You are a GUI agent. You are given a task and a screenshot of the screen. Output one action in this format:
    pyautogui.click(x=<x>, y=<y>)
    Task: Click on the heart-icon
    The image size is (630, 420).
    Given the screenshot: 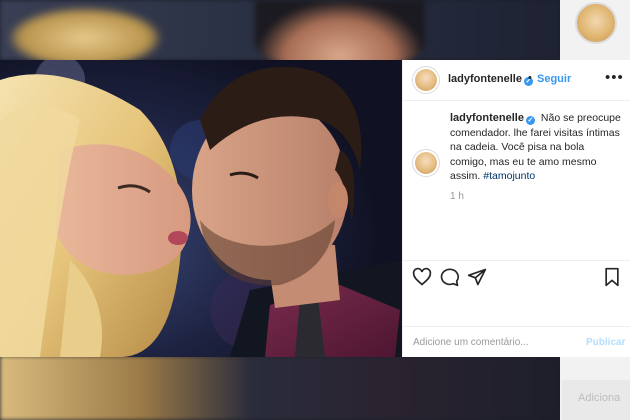 What is the action you would take?
    pyautogui.click(x=422, y=276)
    